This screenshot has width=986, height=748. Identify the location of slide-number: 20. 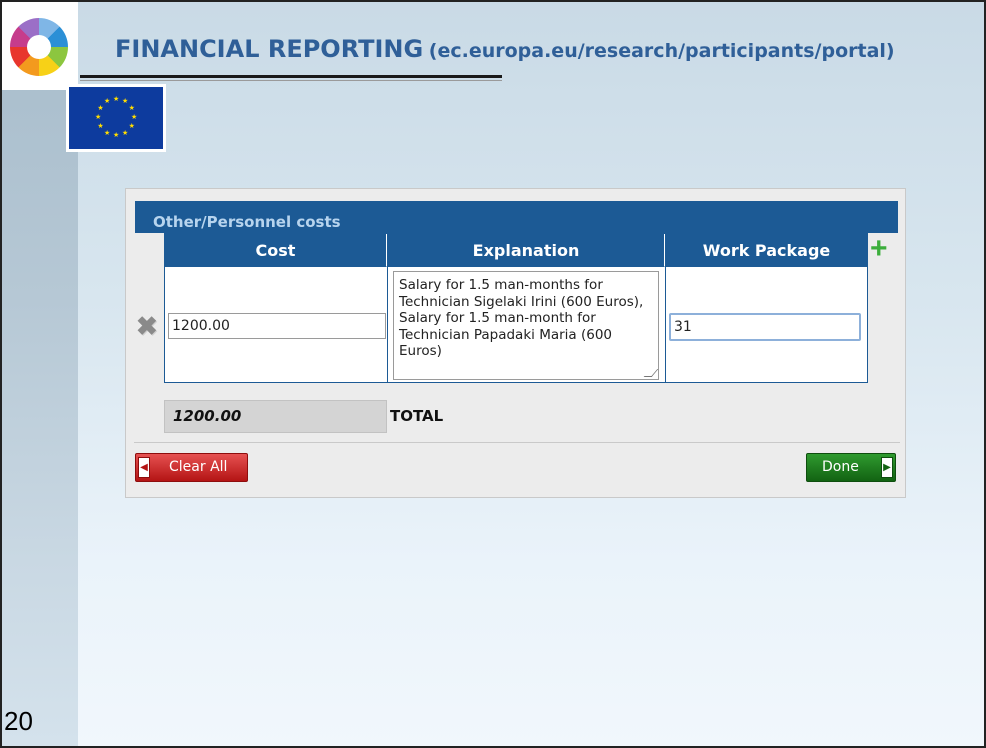
(18, 721).